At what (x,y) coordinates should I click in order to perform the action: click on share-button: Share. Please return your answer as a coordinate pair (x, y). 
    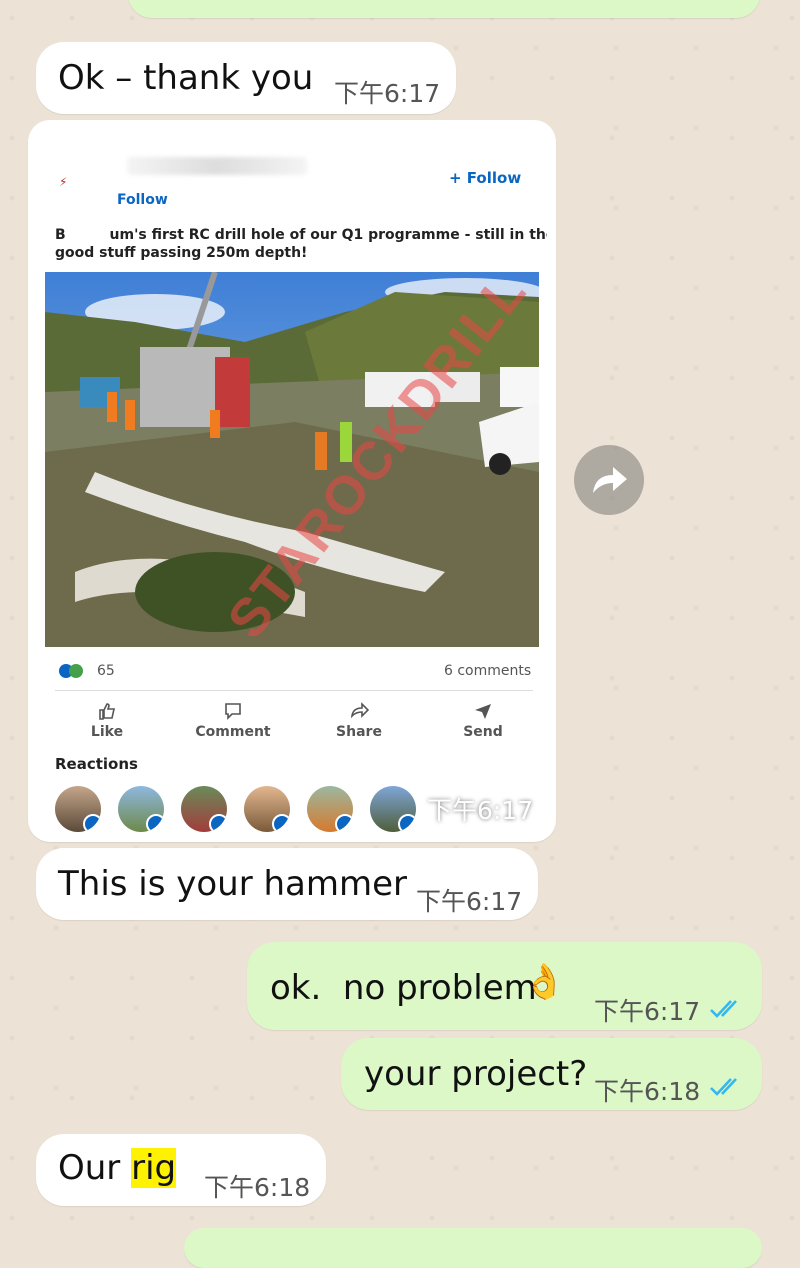
    Looking at the image, I should click on (359, 721).